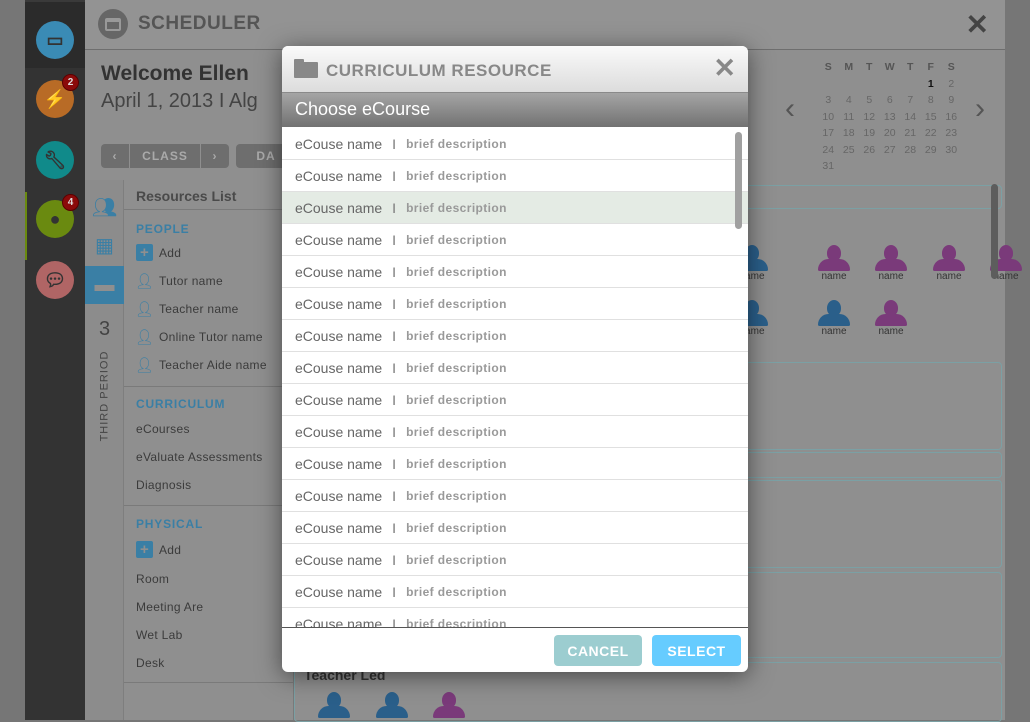 Image resolution: width=1030 pixels, height=722 pixels. Describe the element at coordinates (931, 151) in the screenshot. I see `calendar-day: 29` at that location.